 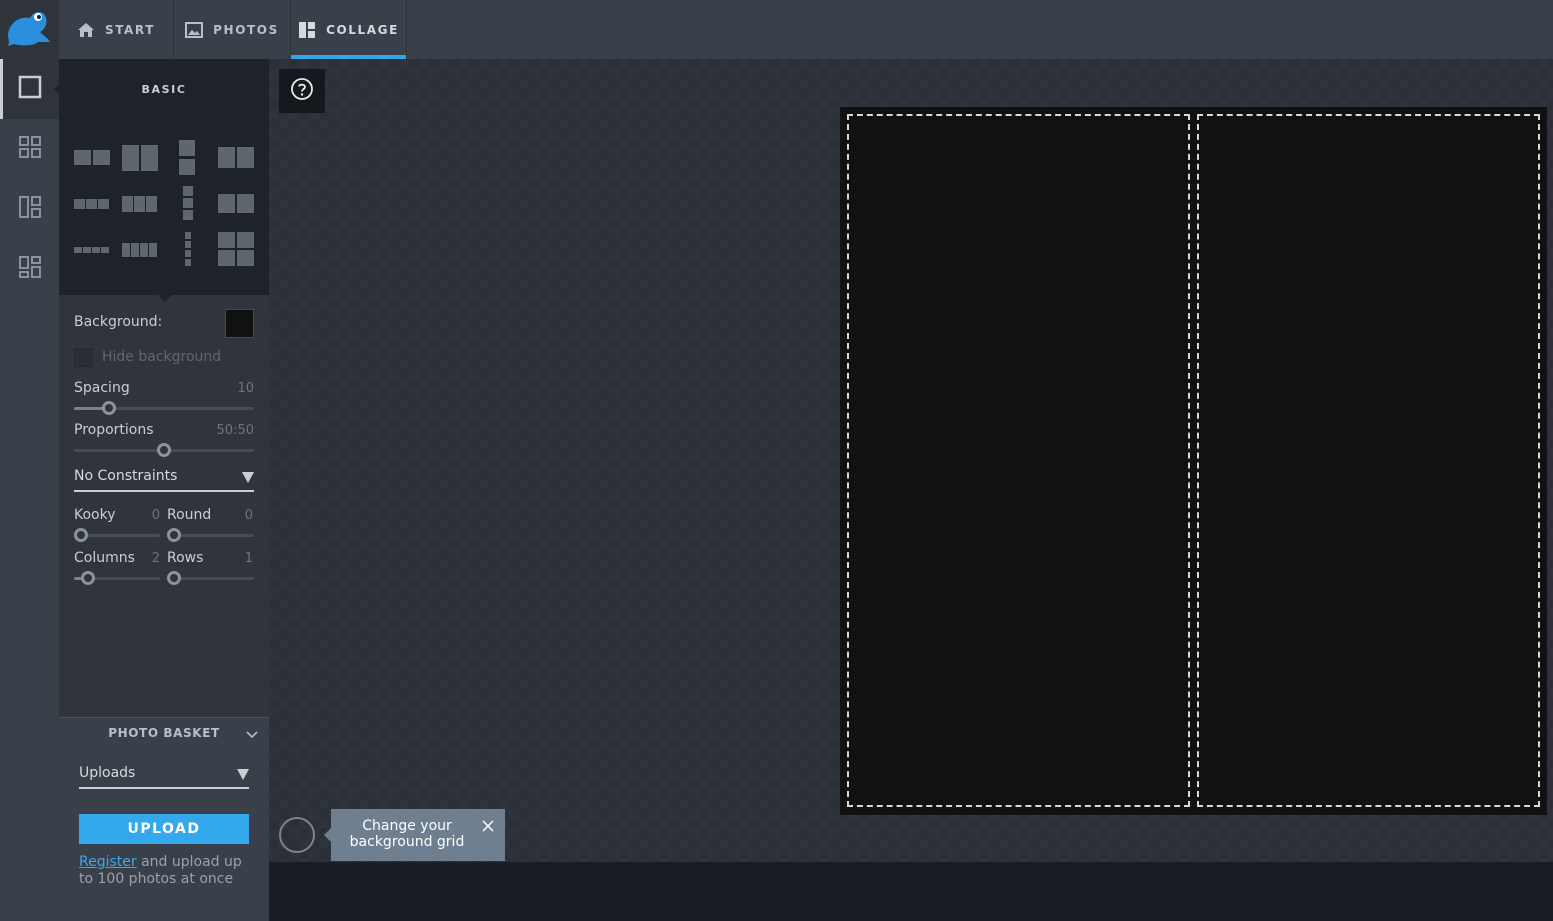 I want to click on layout-2-vertical, so click(x=188, y=158).